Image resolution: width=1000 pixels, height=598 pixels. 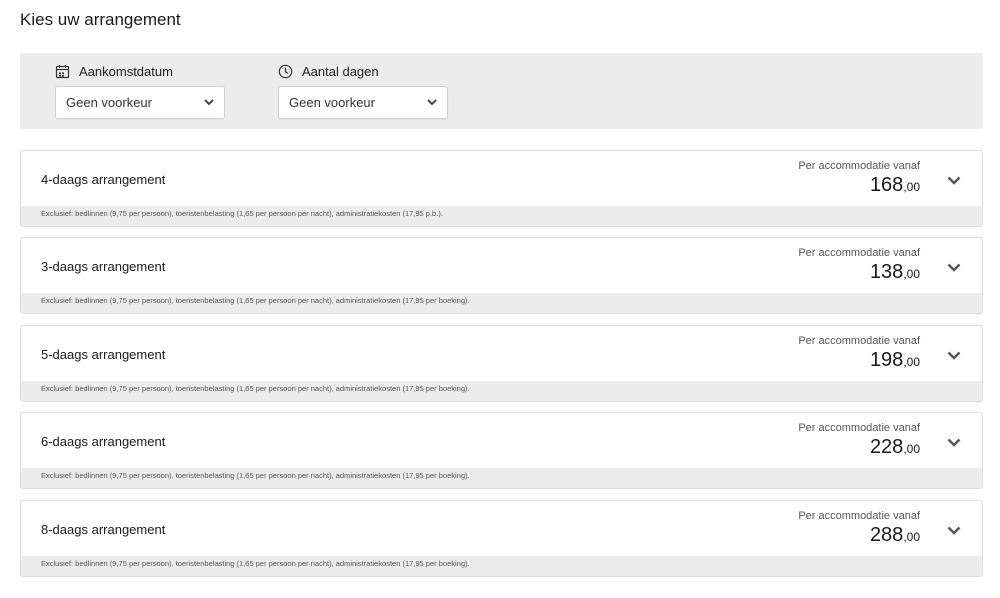 I want to click on price: 198,00, so click(x=859, y=361).